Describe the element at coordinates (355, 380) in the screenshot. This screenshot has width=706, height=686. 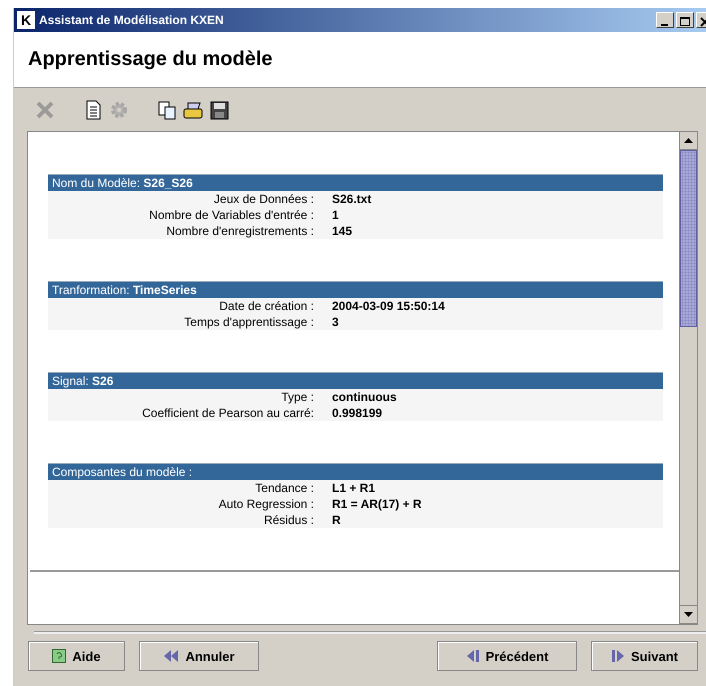
I see `section-header: Signal: S26` at that location.